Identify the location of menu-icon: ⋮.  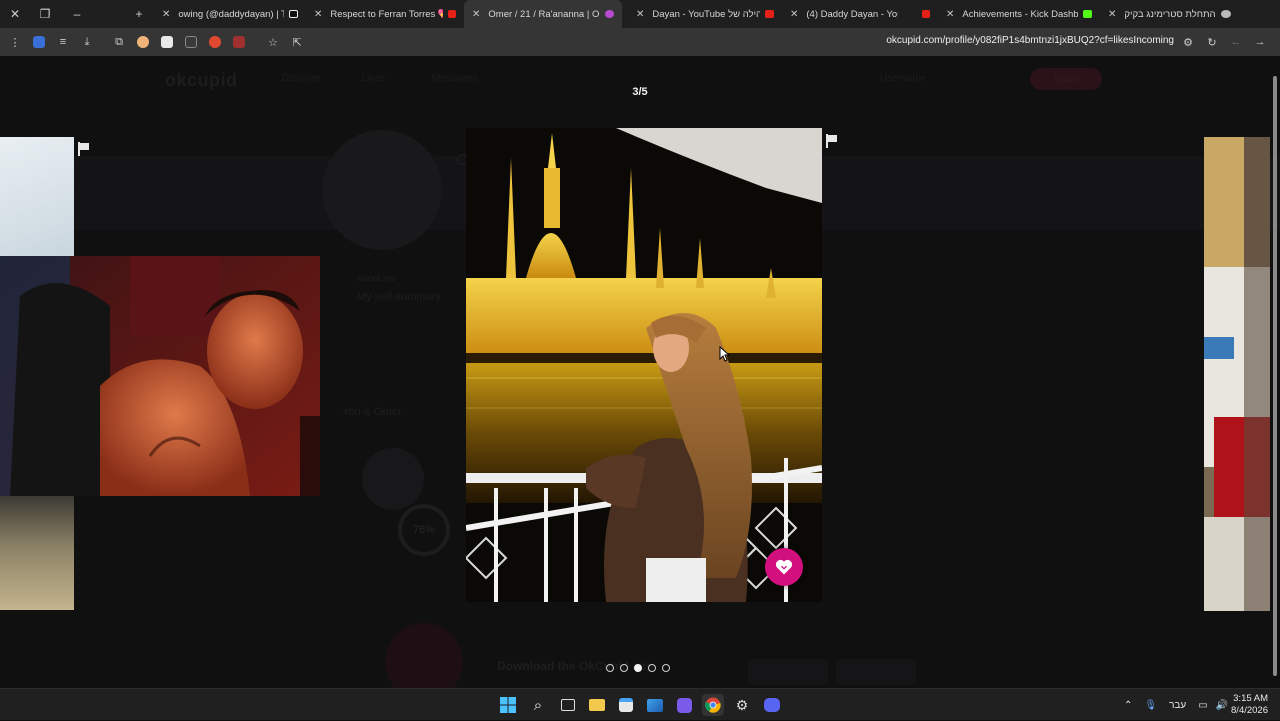
(15, 42).